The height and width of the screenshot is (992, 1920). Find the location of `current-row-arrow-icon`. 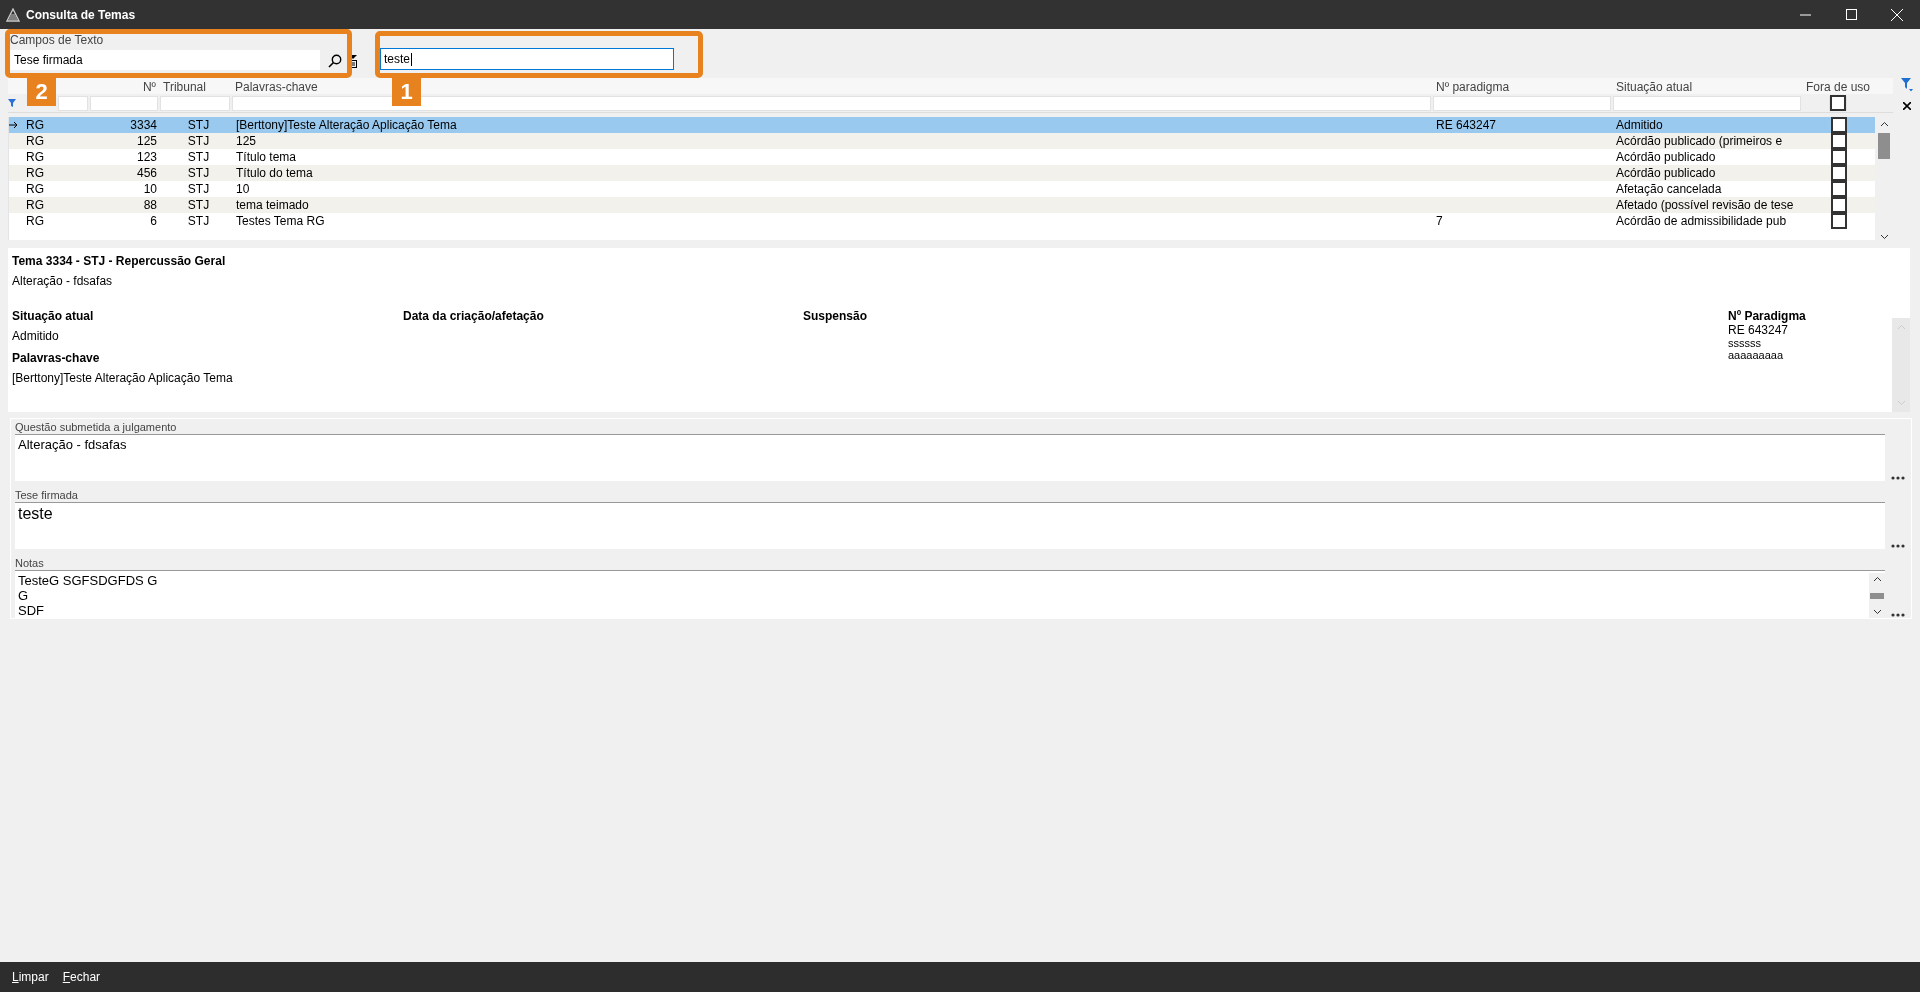

current-row-arrow-icon is located at coordinates (13, 125).